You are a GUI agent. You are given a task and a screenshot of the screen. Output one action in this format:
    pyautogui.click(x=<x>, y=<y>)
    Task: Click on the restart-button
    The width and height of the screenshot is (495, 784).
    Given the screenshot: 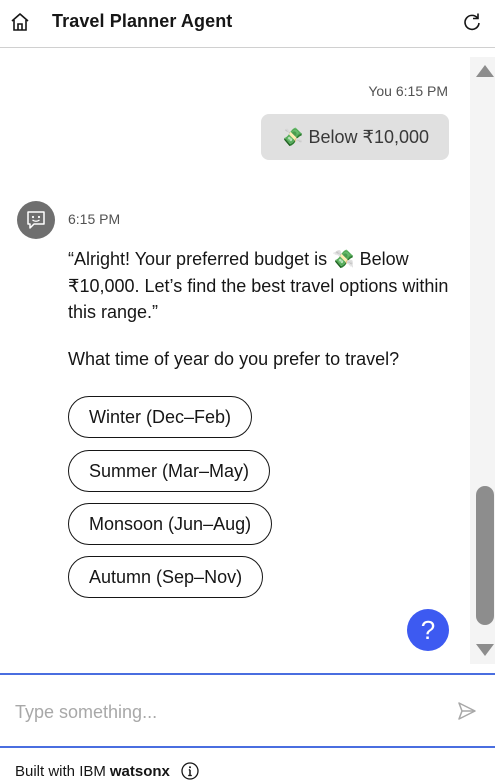 What is the action you would take?
    pyautogui.click(x=472, y=22)
    